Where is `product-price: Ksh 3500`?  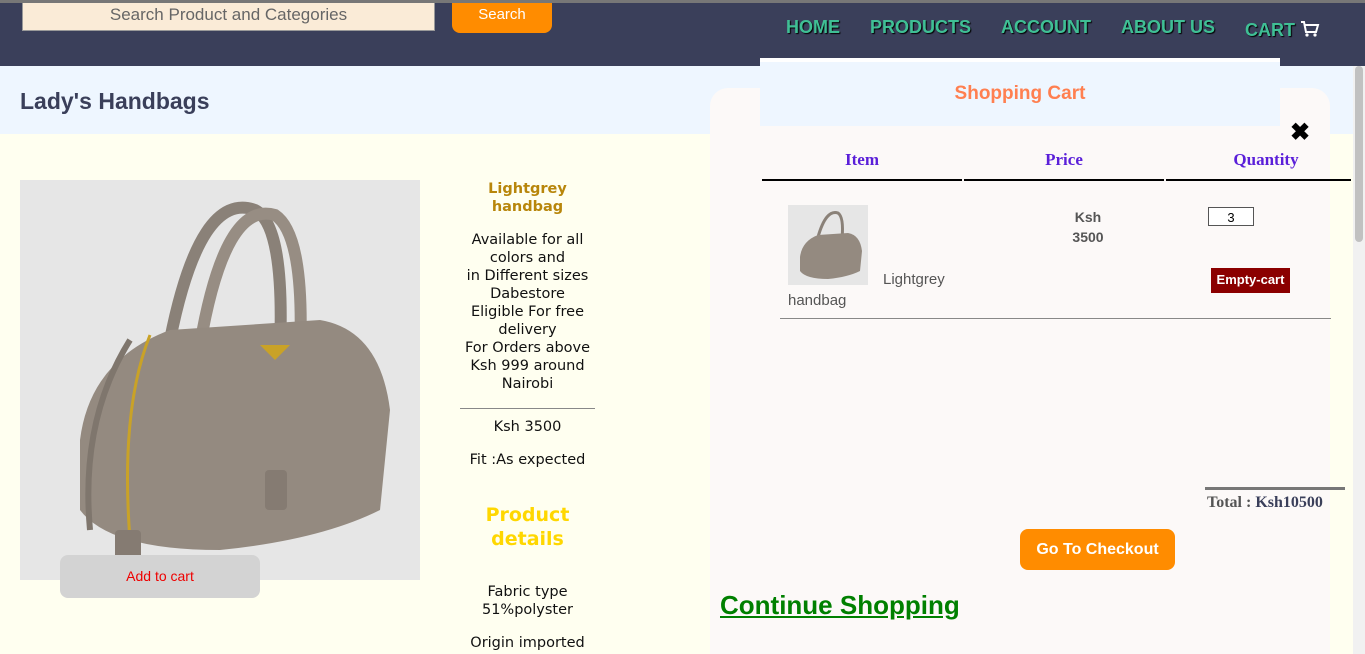
product-price: Ksh 3500 is located at coordinates (527, 427).